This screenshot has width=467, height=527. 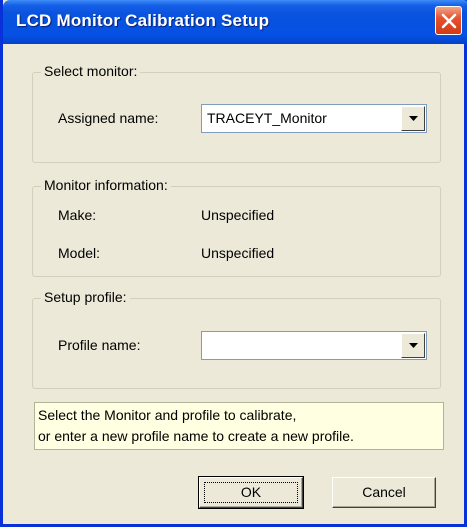 I want to click on ok-button: OK, so click(x=251, y=492).